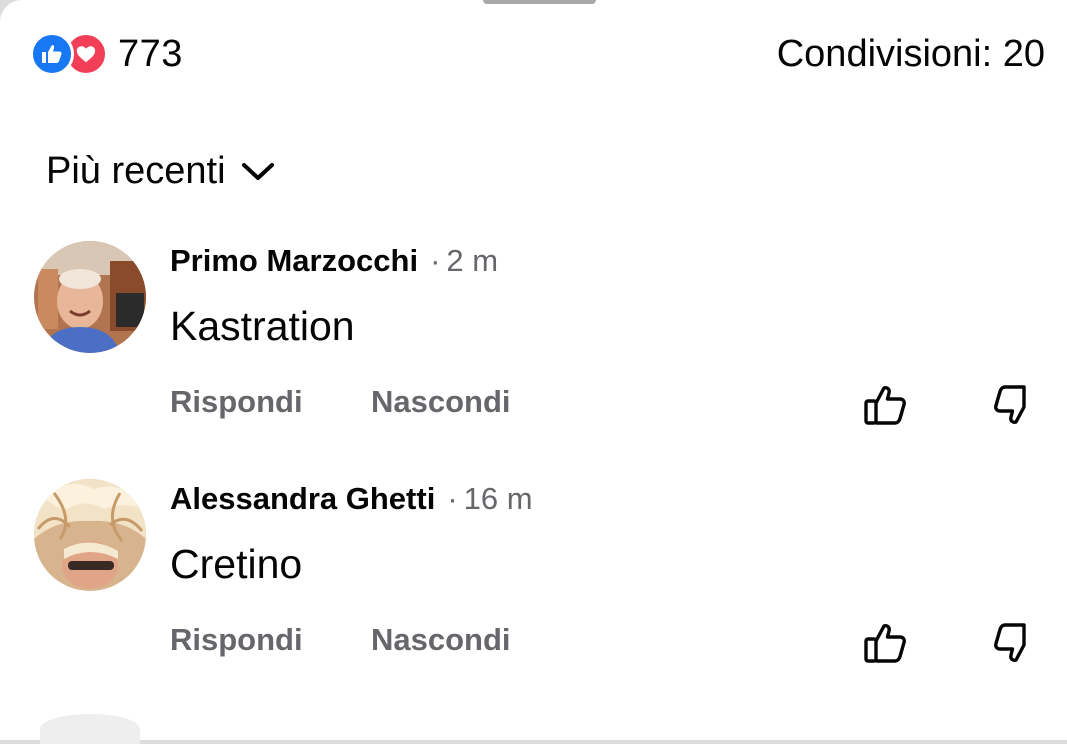  What do you see at coordinates (106, 54) in the screenshot?
I see `reactions-summary: 773` at bounding box center [106, 54].